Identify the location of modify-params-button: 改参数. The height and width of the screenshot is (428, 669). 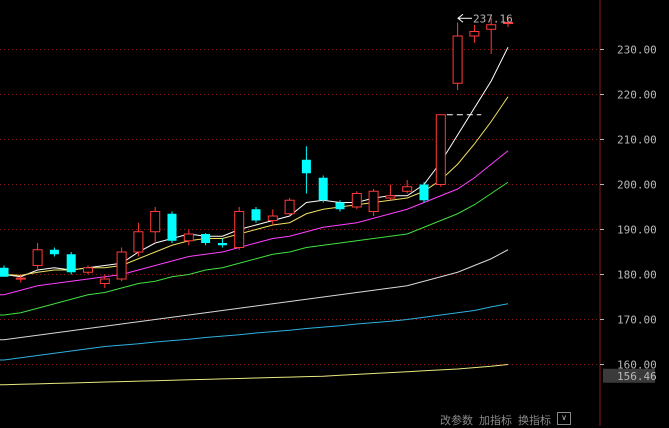
(456, 419).